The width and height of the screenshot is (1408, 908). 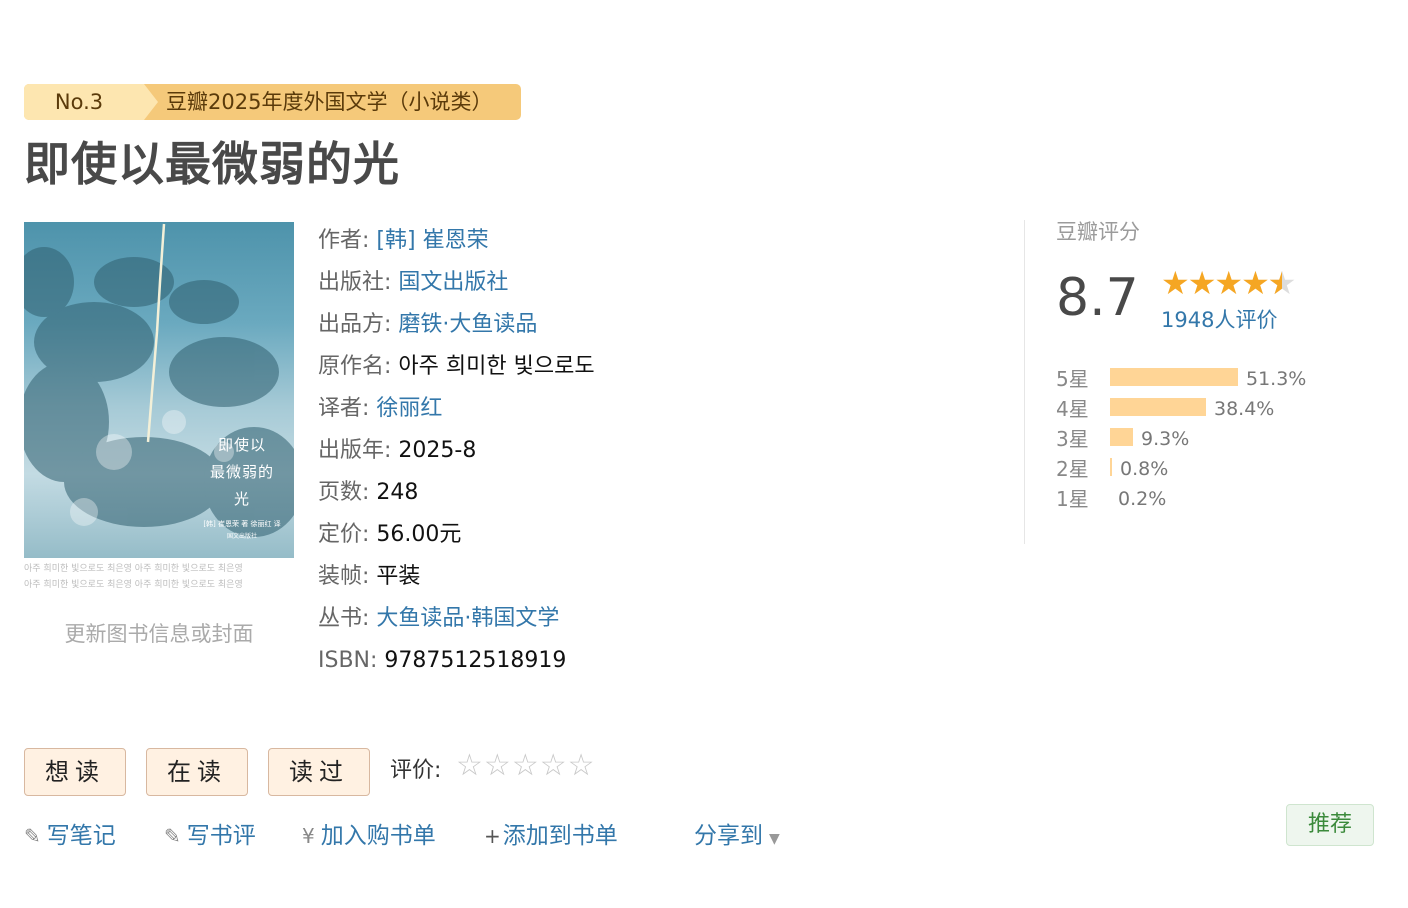 What do you see at coordinates (728, 836) in the screenshot?
I see `share-label: 分享到` at bounding box center [728, 836].